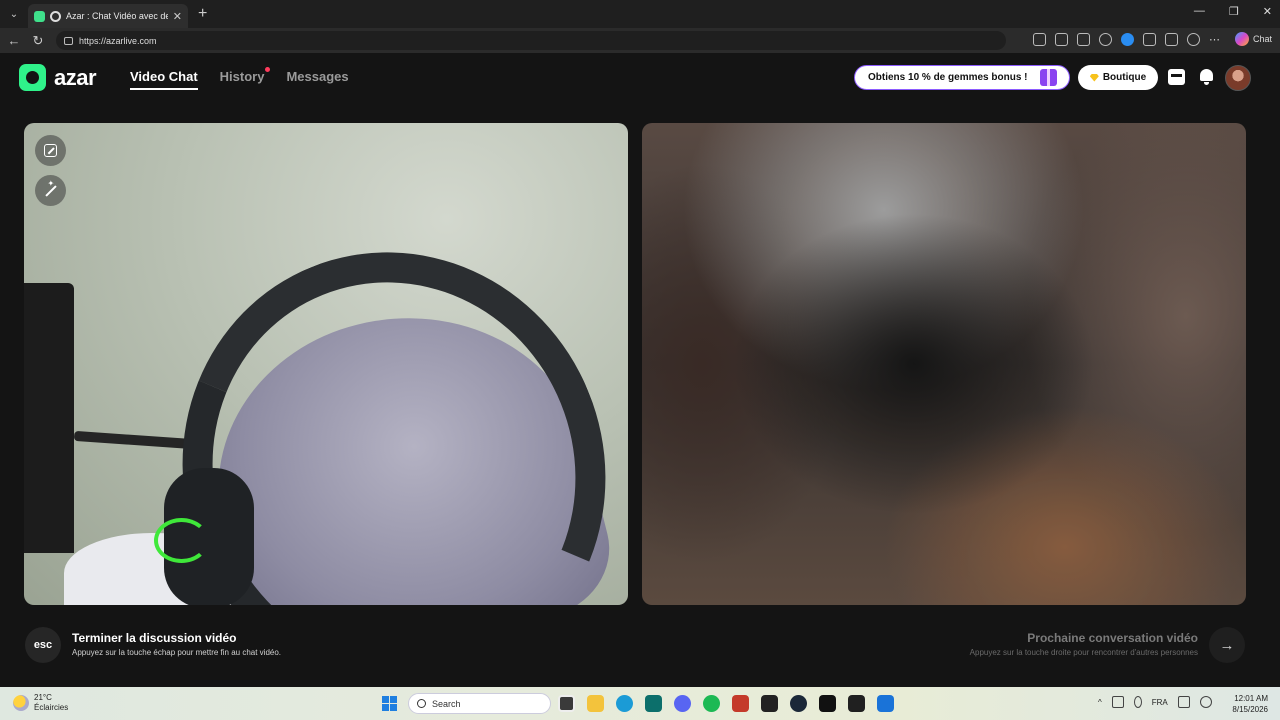 Image resolution: width=1280 pixels, height=720 pixels. Describe the element at coordinates (389, 703) in the screenshot. I see `windows-start-icon` at that location.